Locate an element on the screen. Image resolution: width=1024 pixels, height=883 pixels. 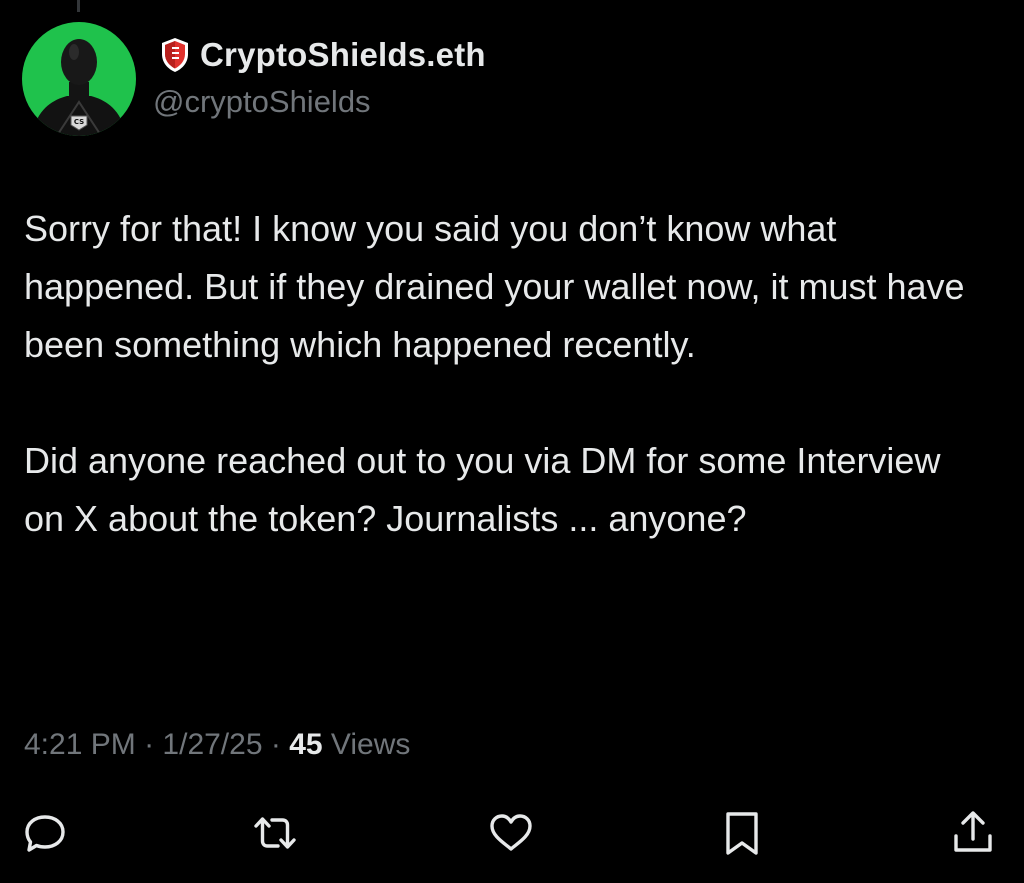
avatar-image: CS is located at coordinates (79, 79).